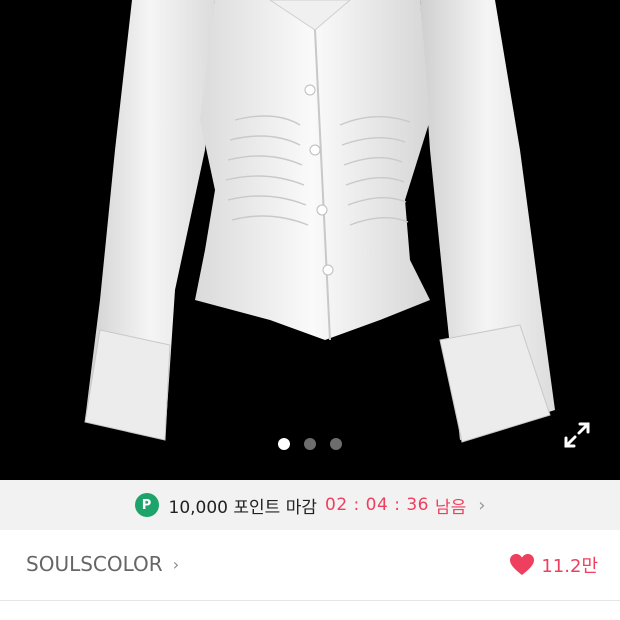  I want to click on carousel-dot-active, so click(284, 444).